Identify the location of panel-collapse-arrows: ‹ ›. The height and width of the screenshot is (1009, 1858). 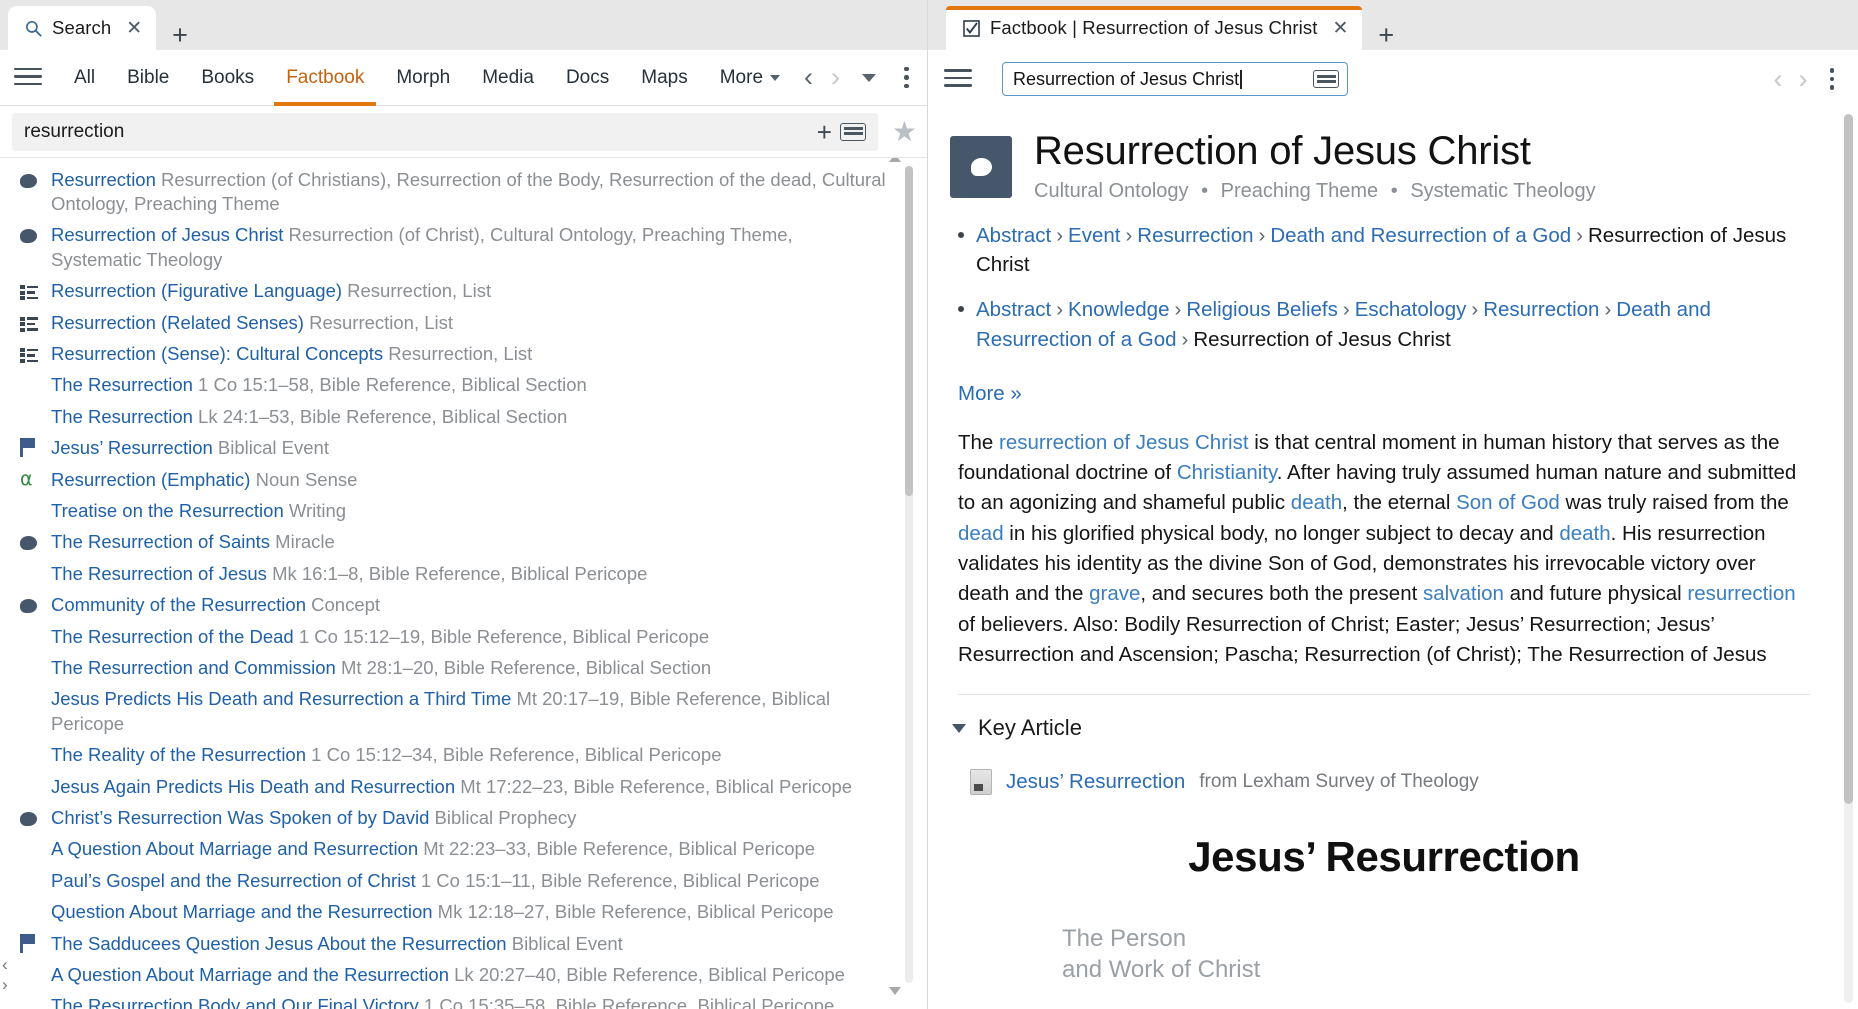
(5, 975).